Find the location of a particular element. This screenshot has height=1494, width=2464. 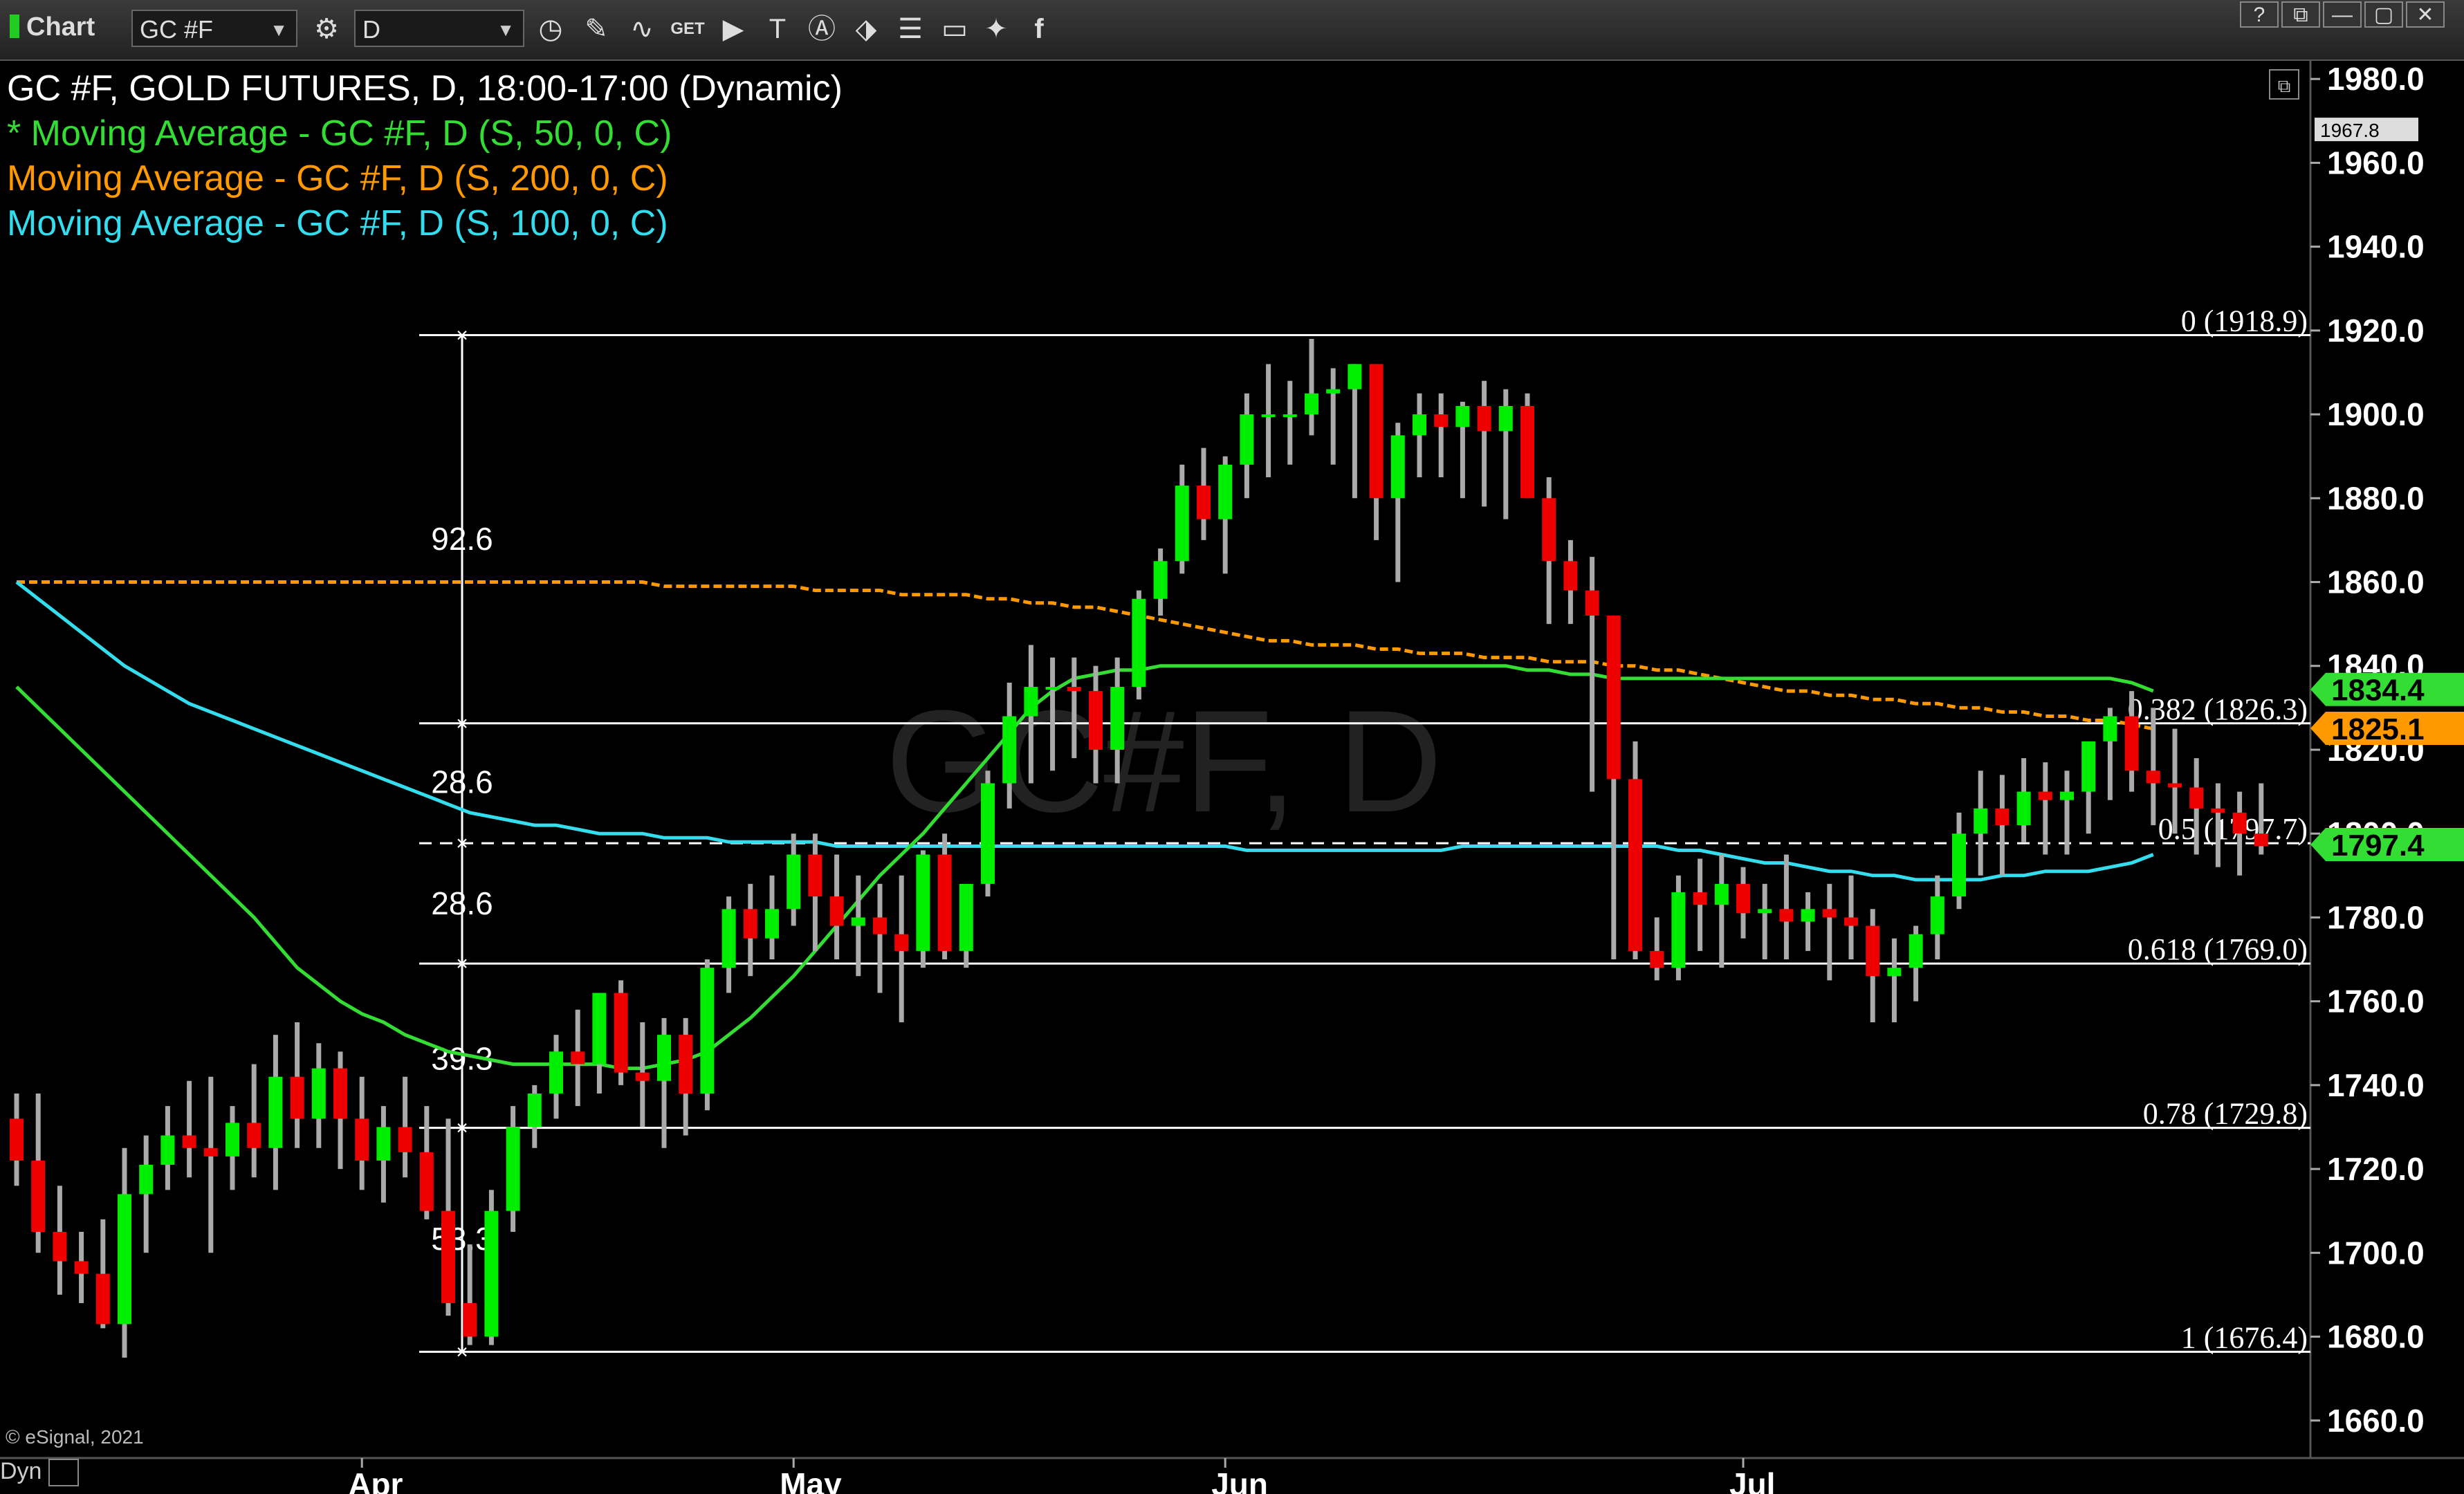

x-tick-label: Apr is located at coordinates (376, 1480).